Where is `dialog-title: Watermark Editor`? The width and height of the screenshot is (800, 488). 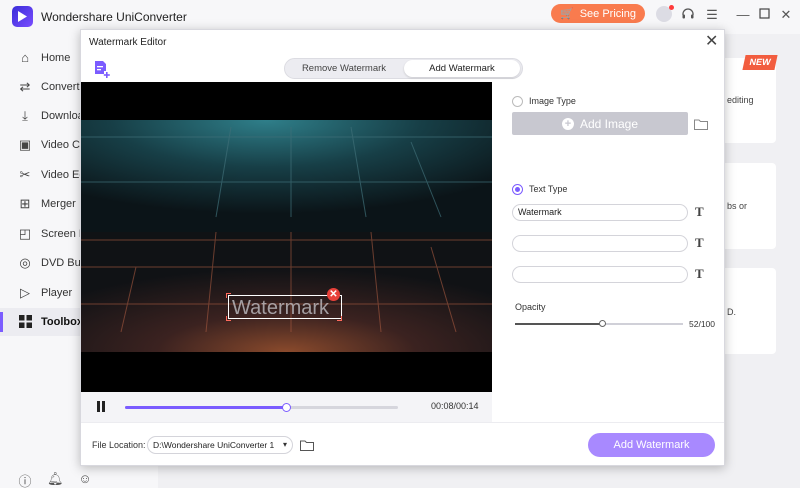
dialog-title: Watermark Editor is located at coordinates (128, 42).